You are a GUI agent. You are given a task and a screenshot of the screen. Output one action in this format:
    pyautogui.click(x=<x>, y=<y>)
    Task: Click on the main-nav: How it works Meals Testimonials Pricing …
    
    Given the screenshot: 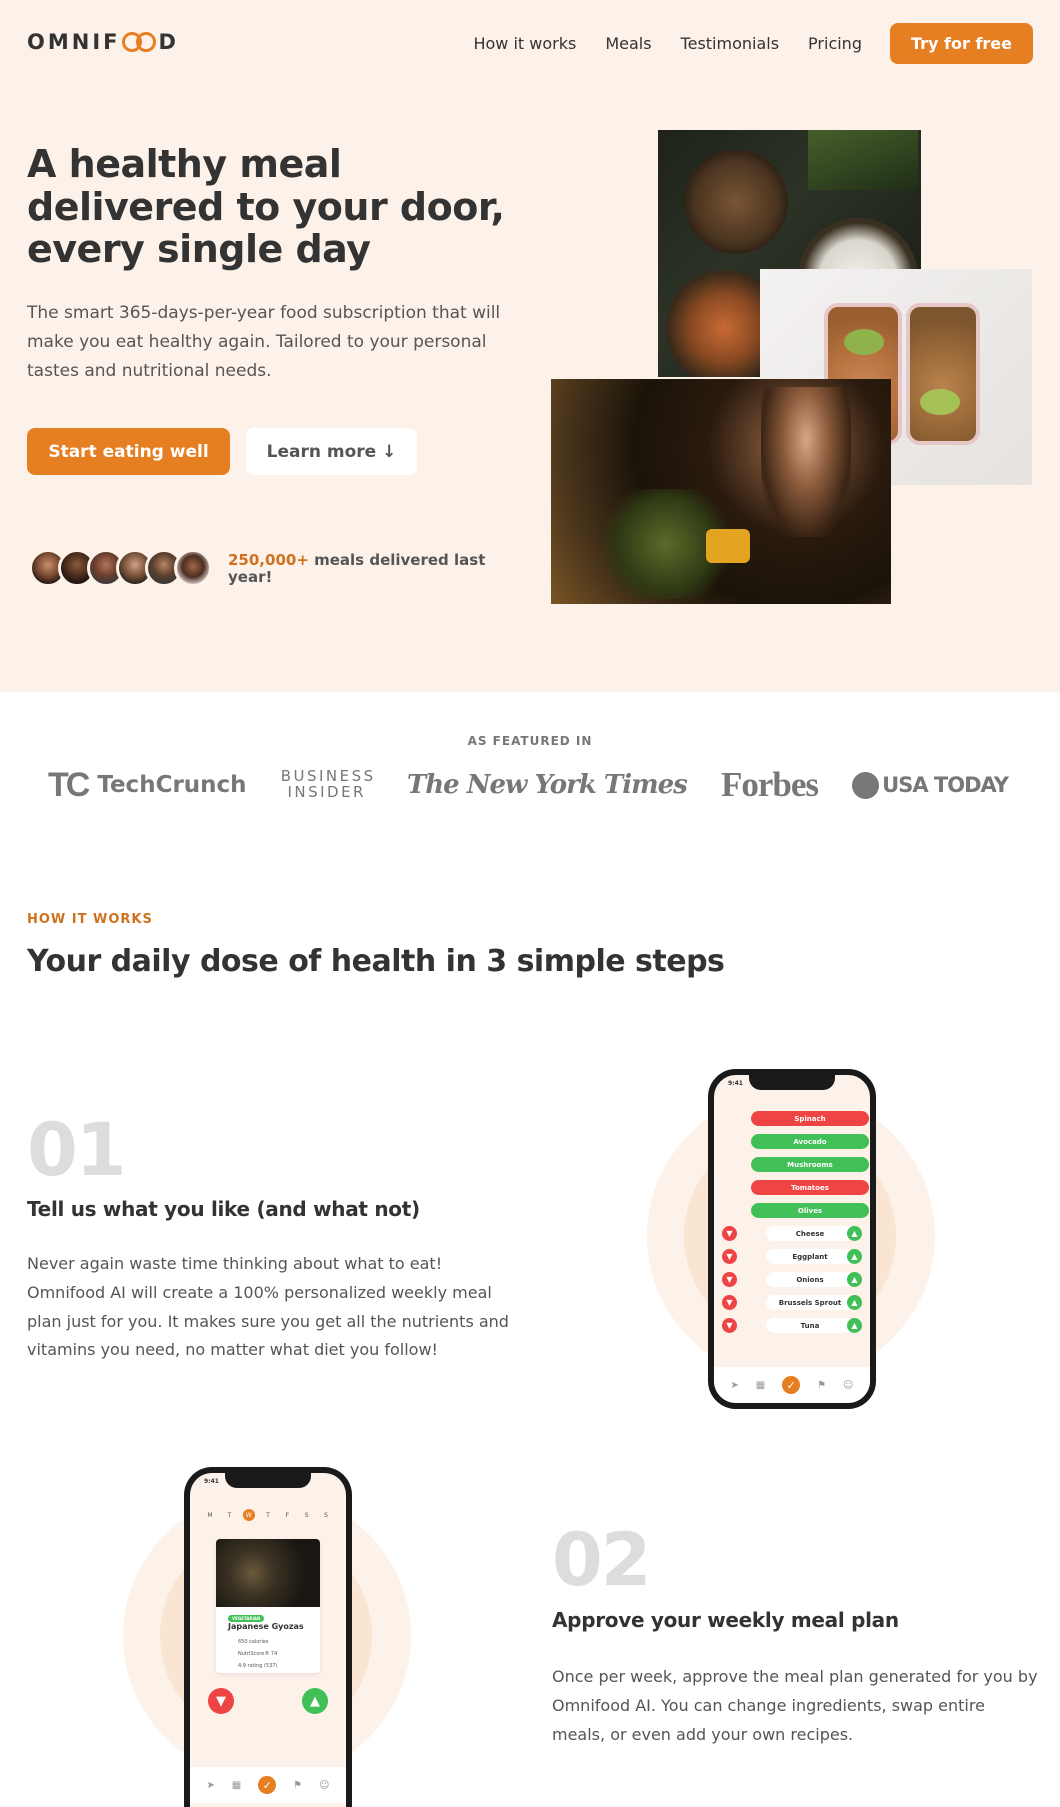 What is the action you would take?
    pyautogui.click(x=738, y=43)
    